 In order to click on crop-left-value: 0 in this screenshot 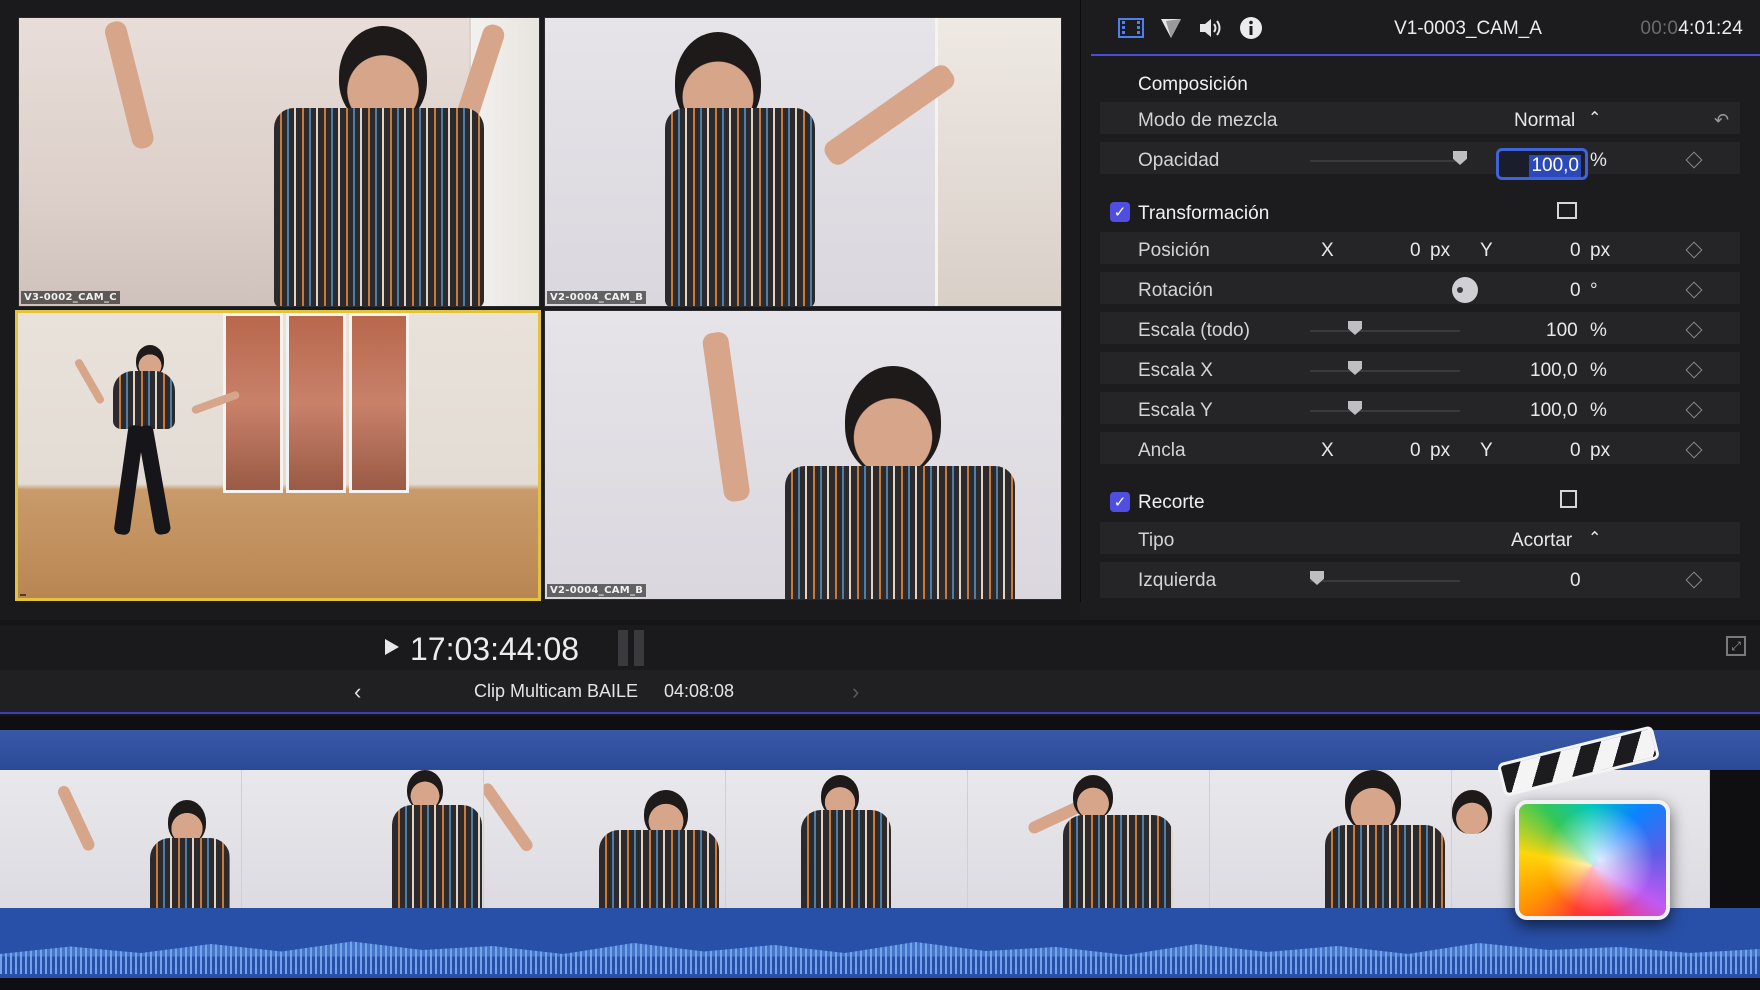, I will do `click(1575, 581)`.